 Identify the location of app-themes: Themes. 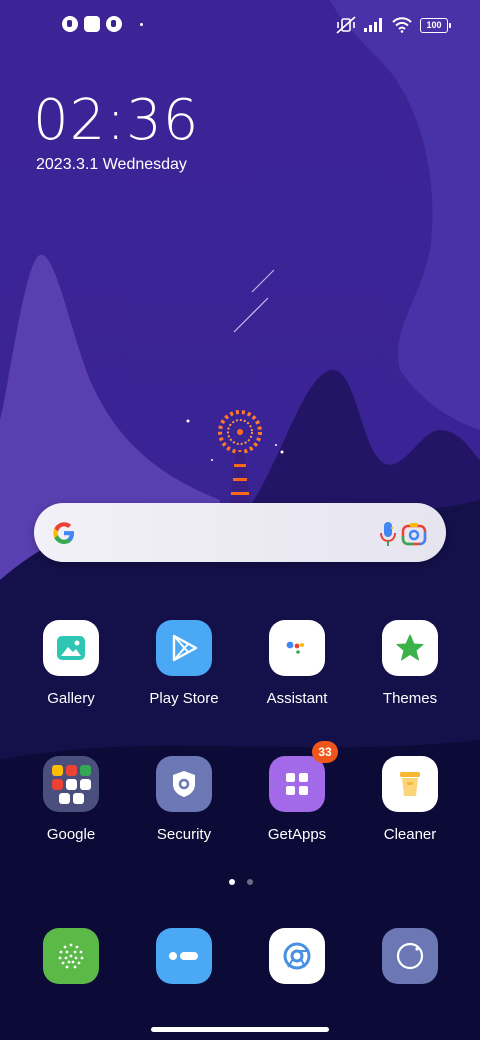
(410, 675).